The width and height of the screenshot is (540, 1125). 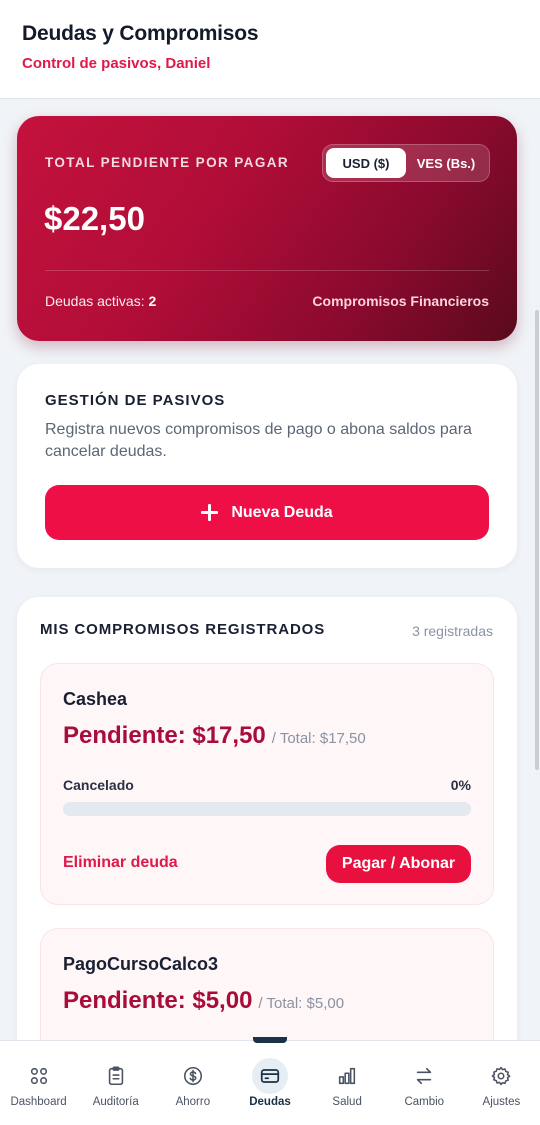 I want to click on liabilities-management-title: GESTIÓN DE PASIVOS, so click(x=135, y=400).